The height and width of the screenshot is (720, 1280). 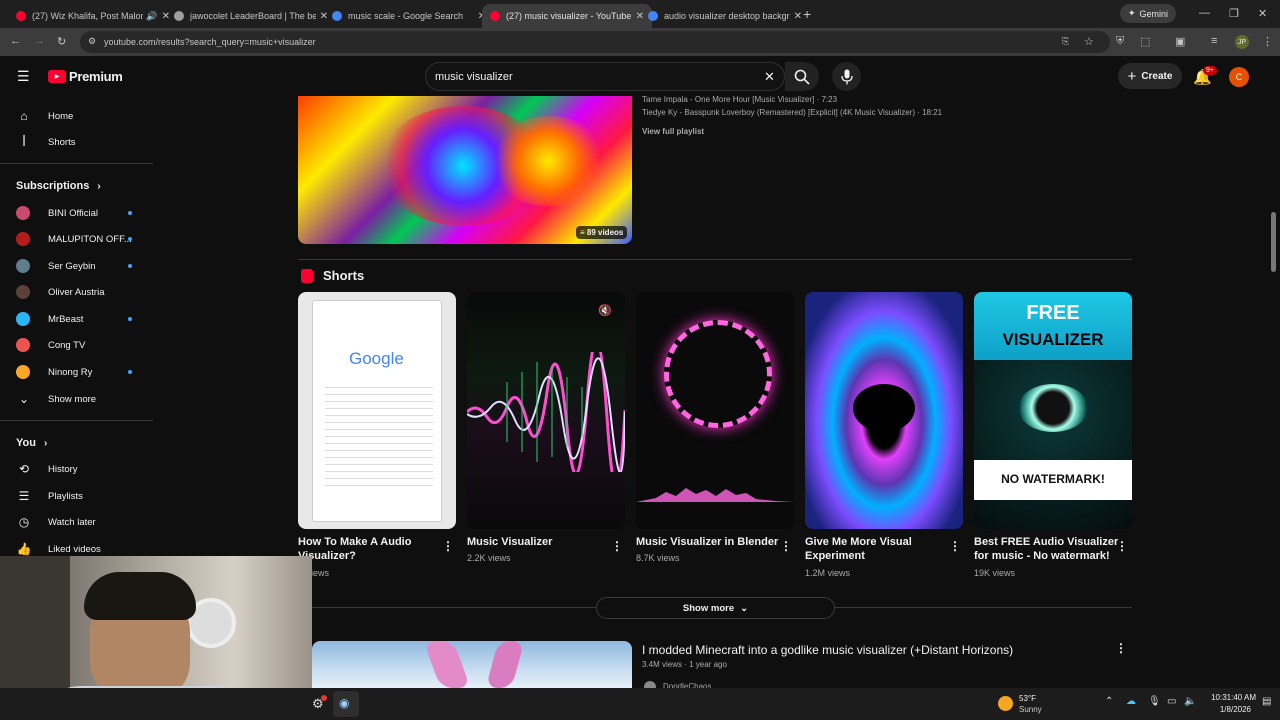 What do you see at coordinates (85, 76) in the screenshot?
I see `youtube-logo: ▶ Premium` at bounding box center [85, 76].